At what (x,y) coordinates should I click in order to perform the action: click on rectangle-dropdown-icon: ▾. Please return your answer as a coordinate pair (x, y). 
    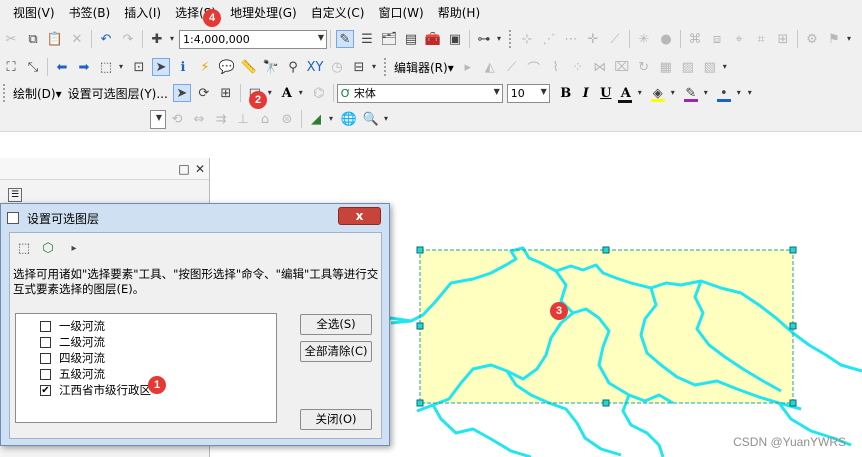
    Looking at the image, I should click on (271, 93).